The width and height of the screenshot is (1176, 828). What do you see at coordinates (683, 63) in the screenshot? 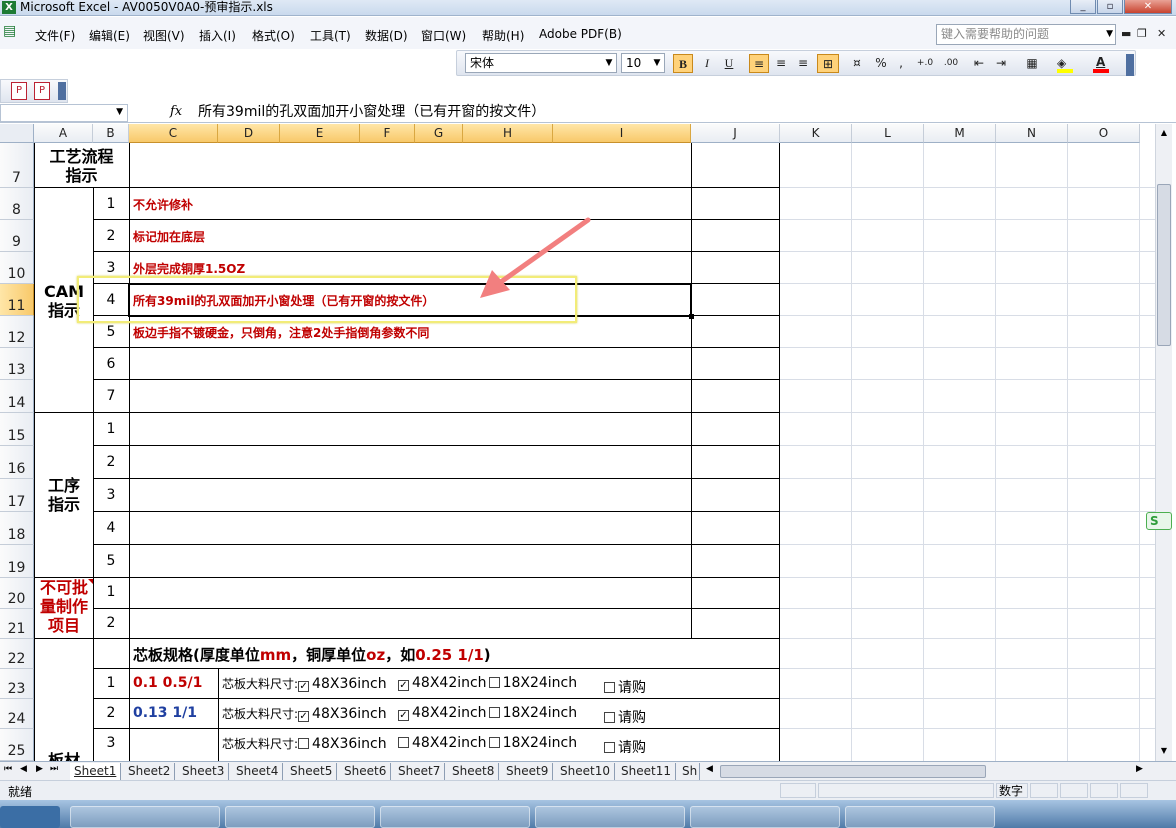
I see `bold-button: B` at bounding box center [683, 63].